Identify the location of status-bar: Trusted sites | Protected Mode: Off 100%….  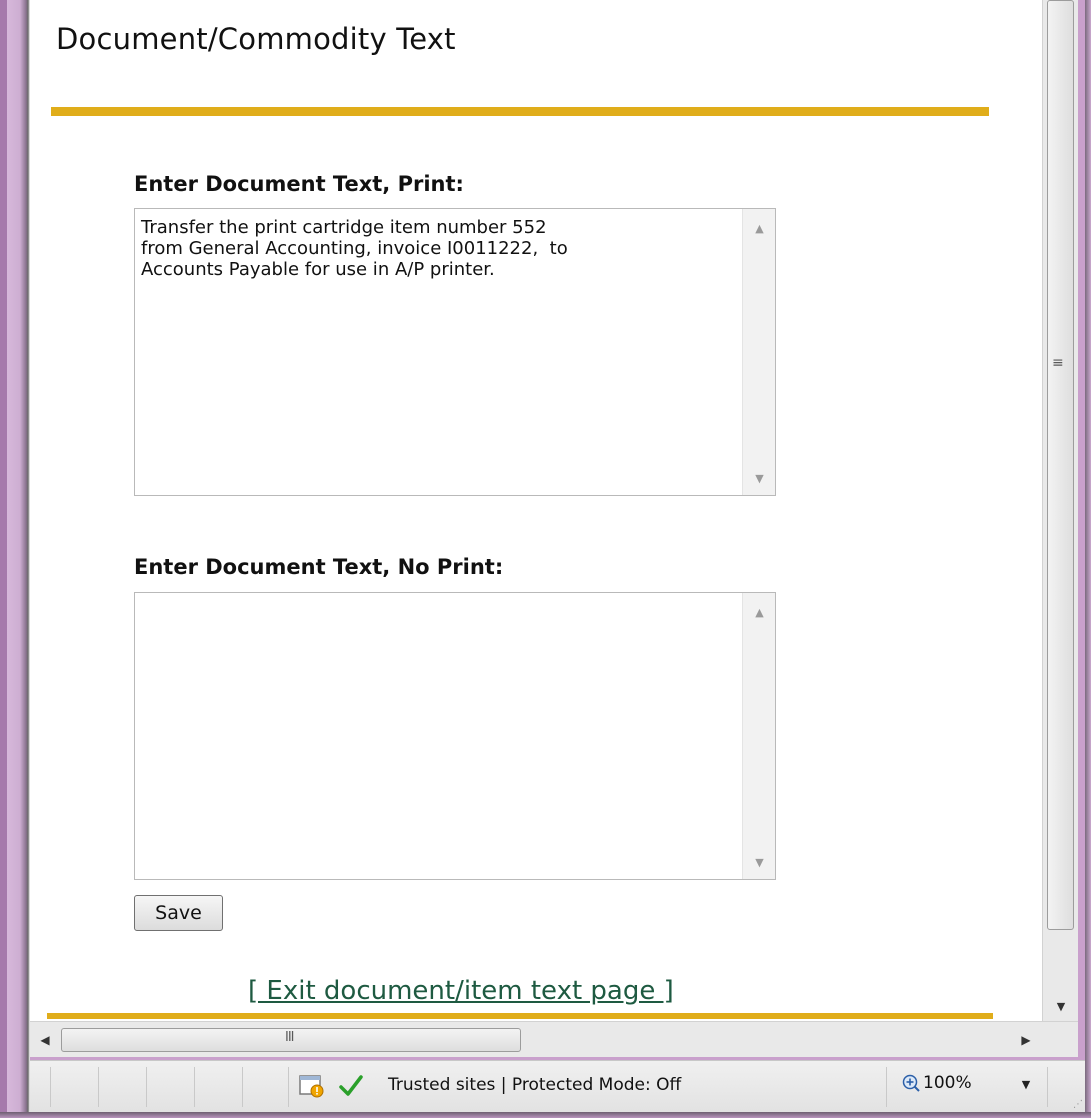
(557, 1086).